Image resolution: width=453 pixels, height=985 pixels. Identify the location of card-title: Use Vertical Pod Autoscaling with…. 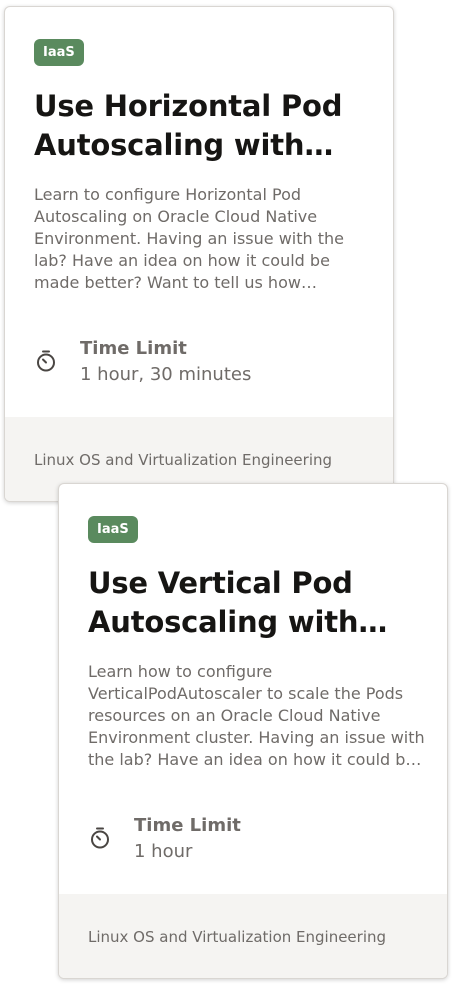
(258, 603).